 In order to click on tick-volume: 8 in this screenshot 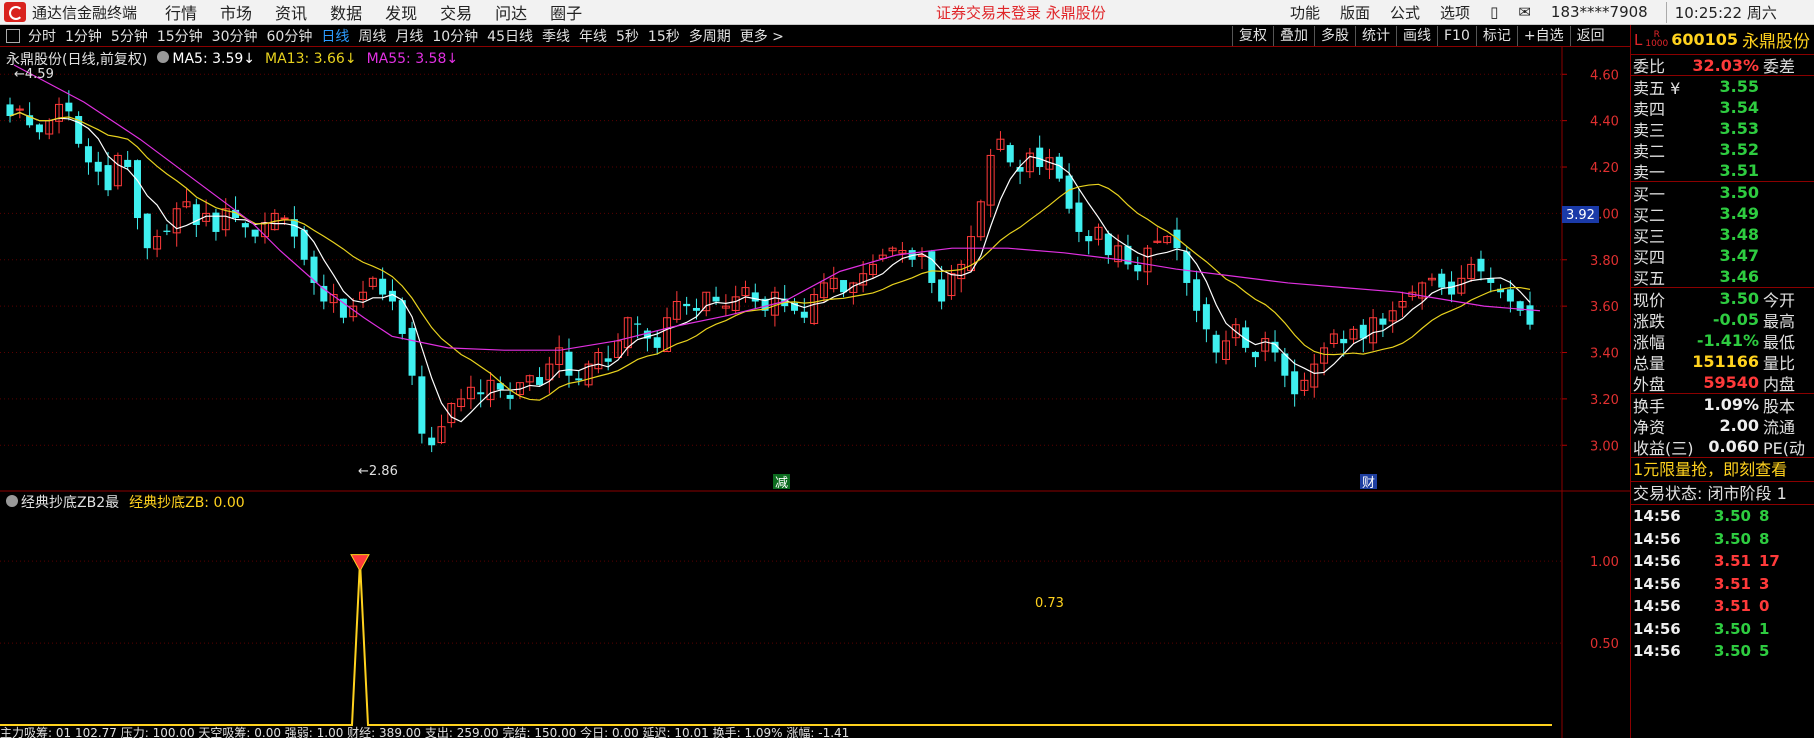, I will do `click(1764, 516)`.